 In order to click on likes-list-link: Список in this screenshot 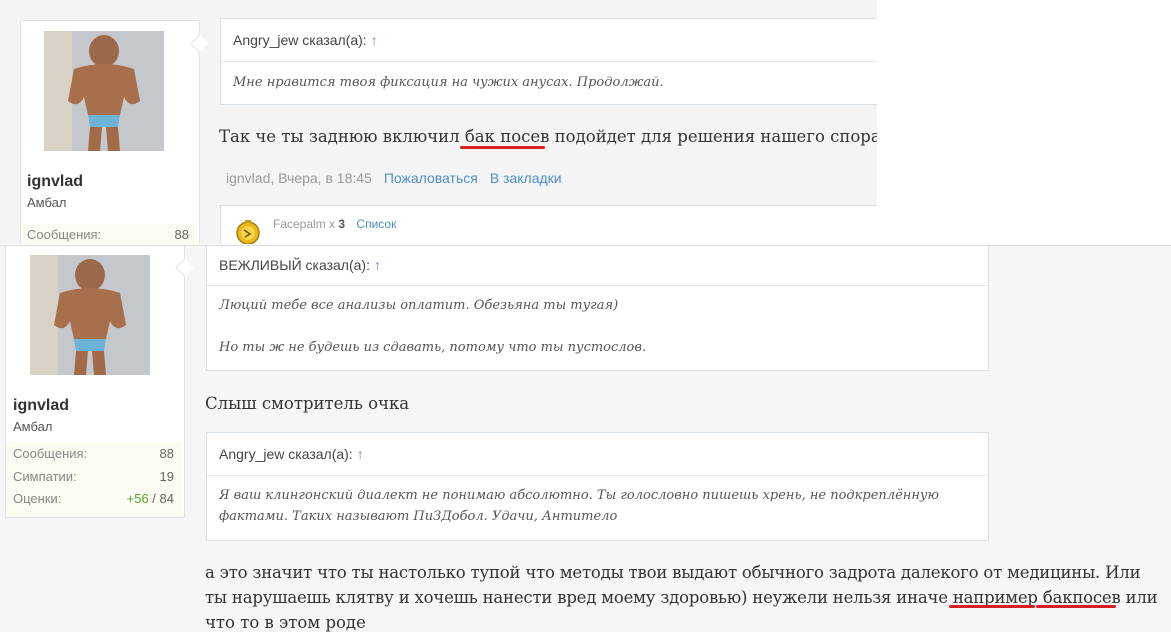, I will do `click(376, 224)`.